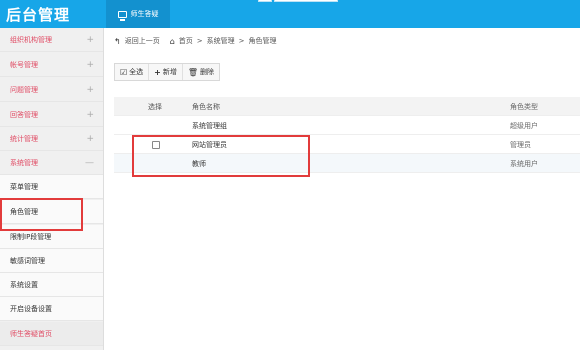 This screenshot has width=580, height=350. Describe the element at coordinates (186, 41) in the screenshot. I see `breadcrumb-home: 首页` at that location.